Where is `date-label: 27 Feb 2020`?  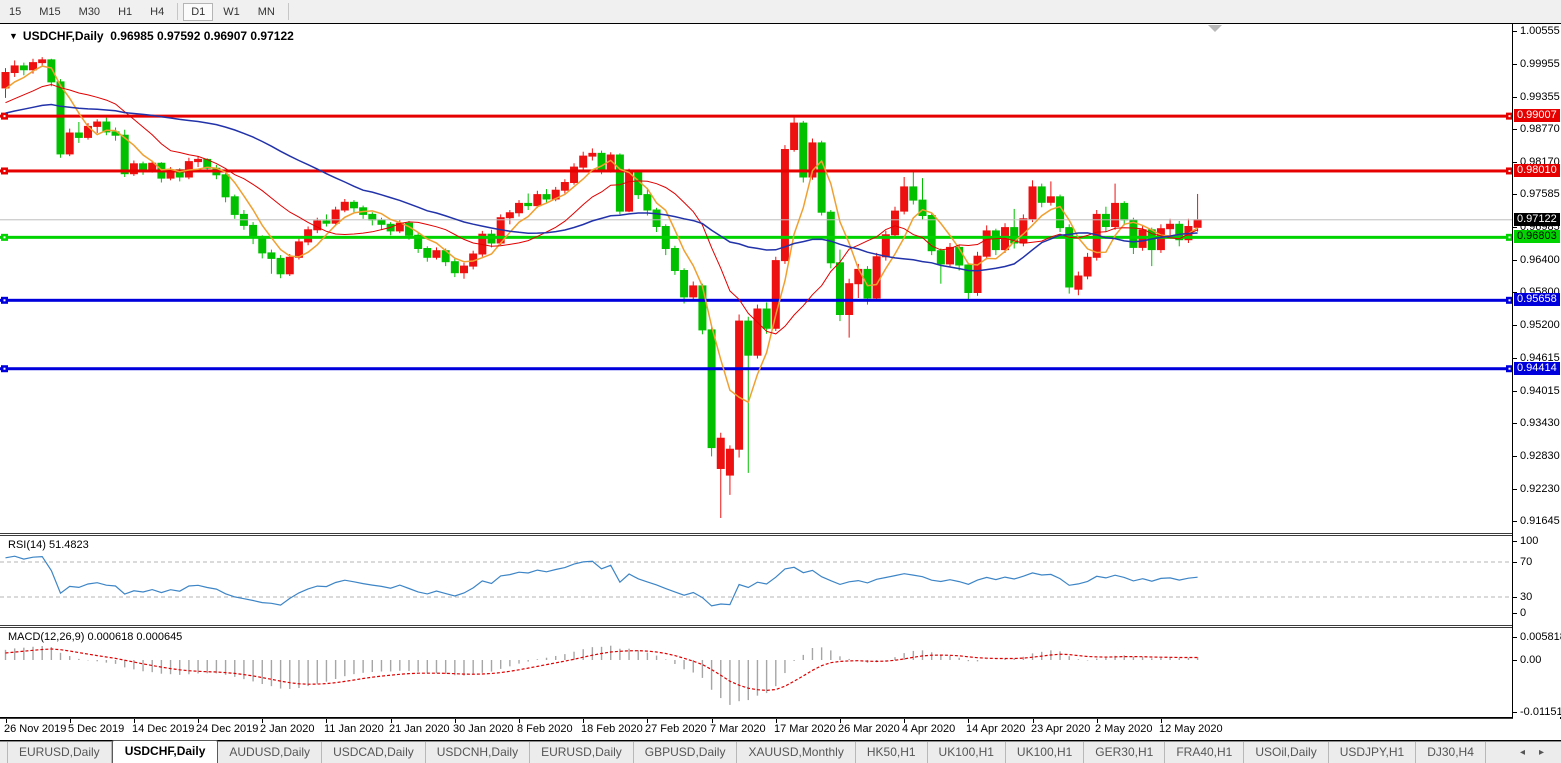
date-label: 27 Feb 2020 is located at coordinates (676, 729).